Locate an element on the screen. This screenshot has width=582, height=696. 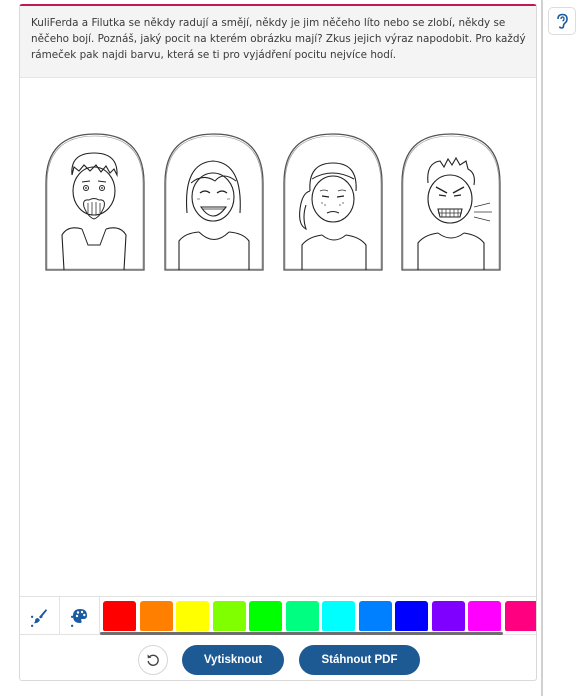
color-toolbar: • • • • • • is located at coordinates (278, 615).